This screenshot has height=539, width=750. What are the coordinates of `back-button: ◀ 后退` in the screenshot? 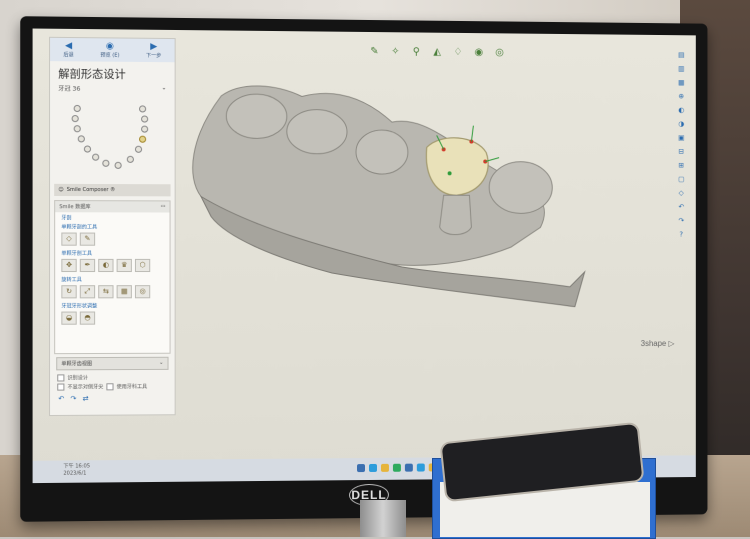 It's located at (68, 49).